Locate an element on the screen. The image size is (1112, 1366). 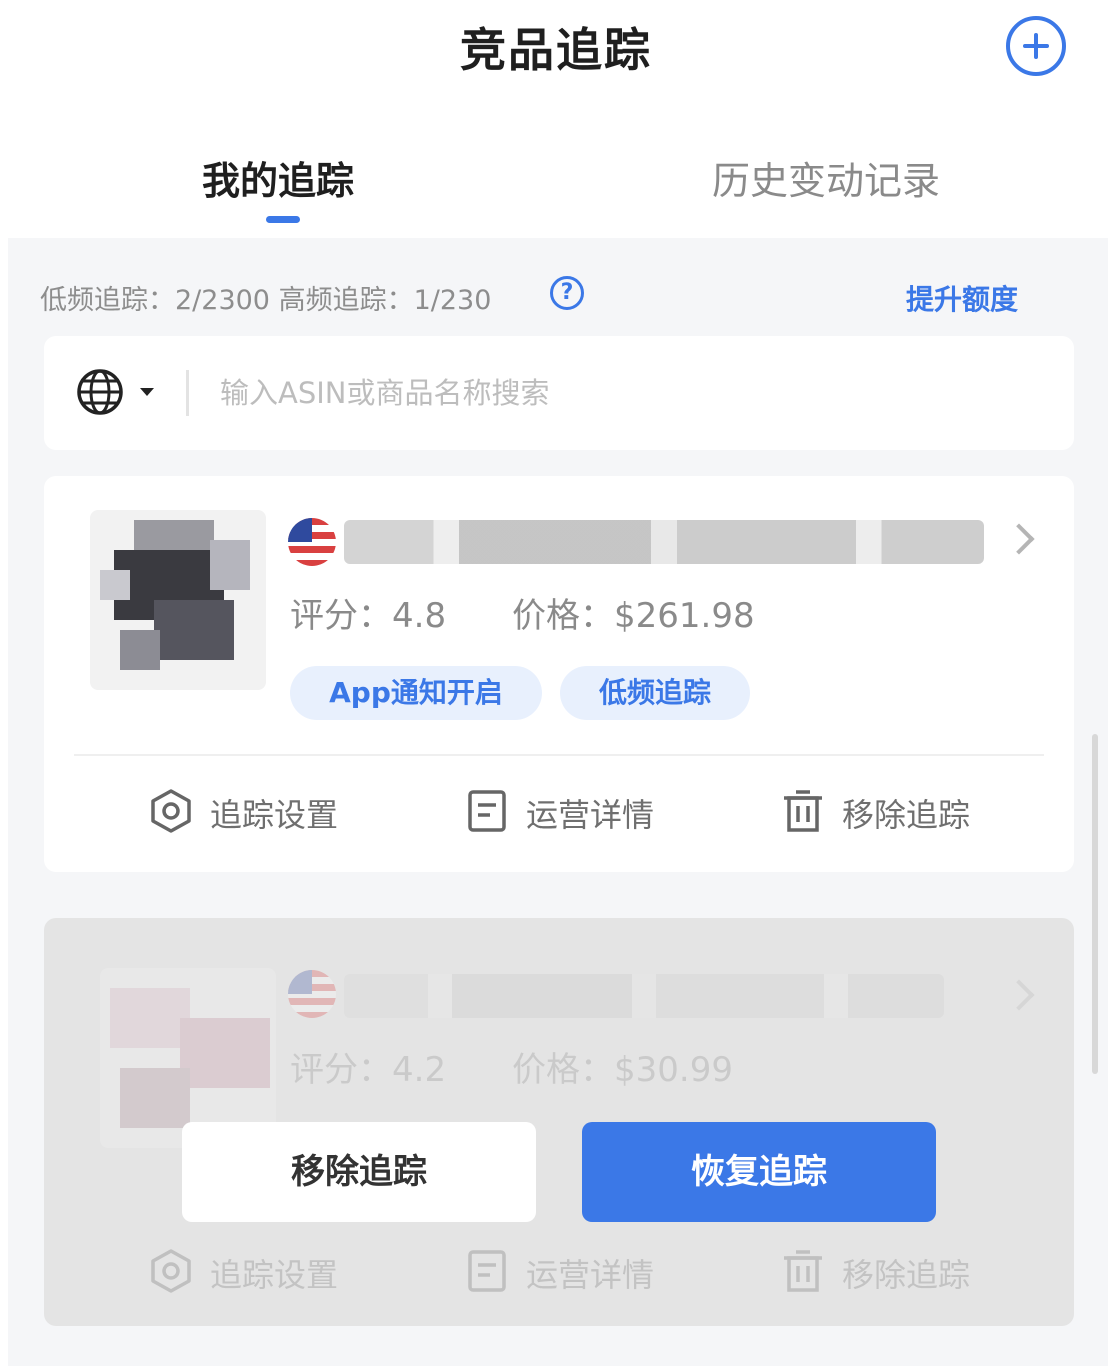
low-frequency-badge: 低频追踪 is located at coordinates (655, 693).